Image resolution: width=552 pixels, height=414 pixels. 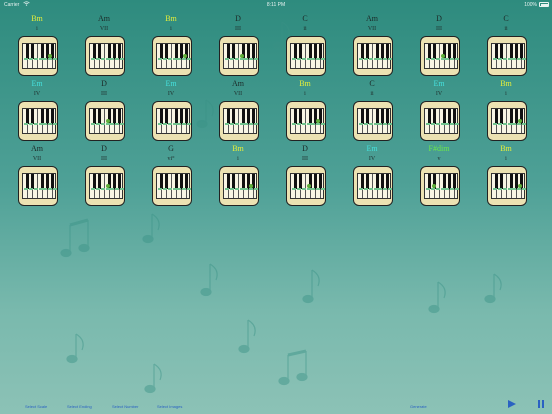 What do you see at coordinates (541, 404) in the screenshot?
I see `pause-icon` at bounding box center [541, 404].